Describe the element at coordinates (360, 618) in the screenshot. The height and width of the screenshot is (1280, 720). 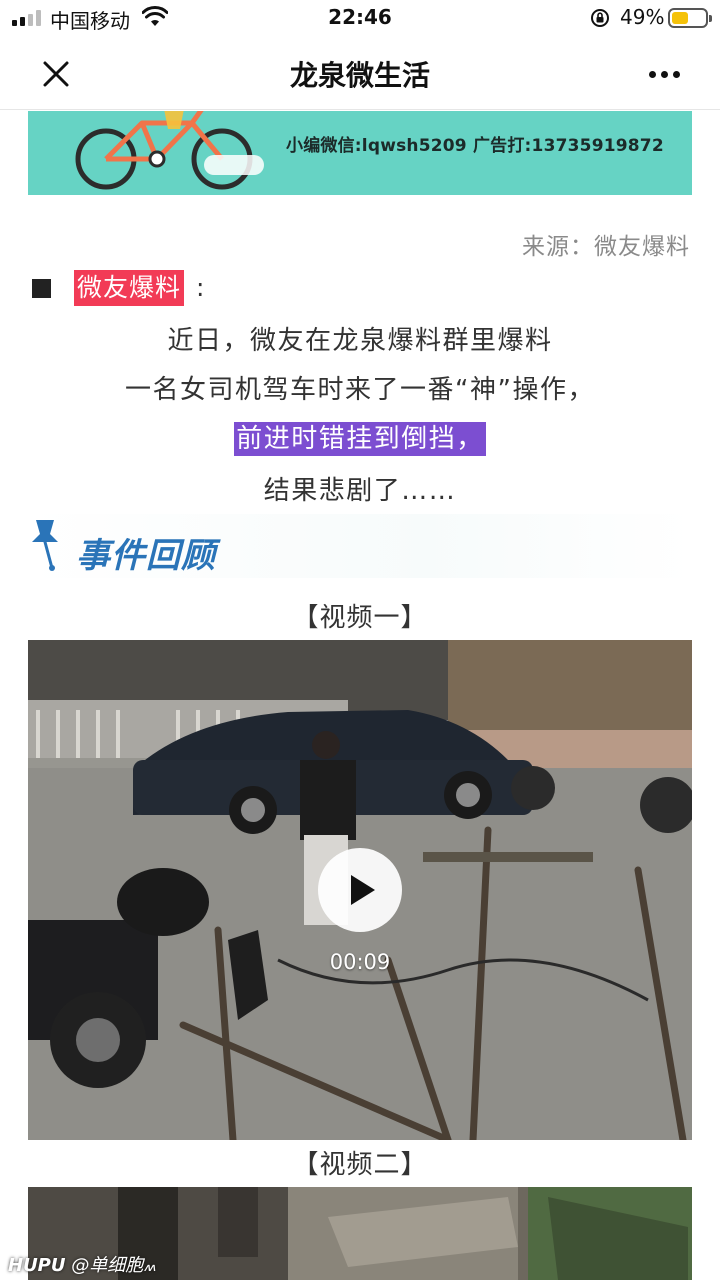
I see `video-label-1: 【视频一】` at that location.